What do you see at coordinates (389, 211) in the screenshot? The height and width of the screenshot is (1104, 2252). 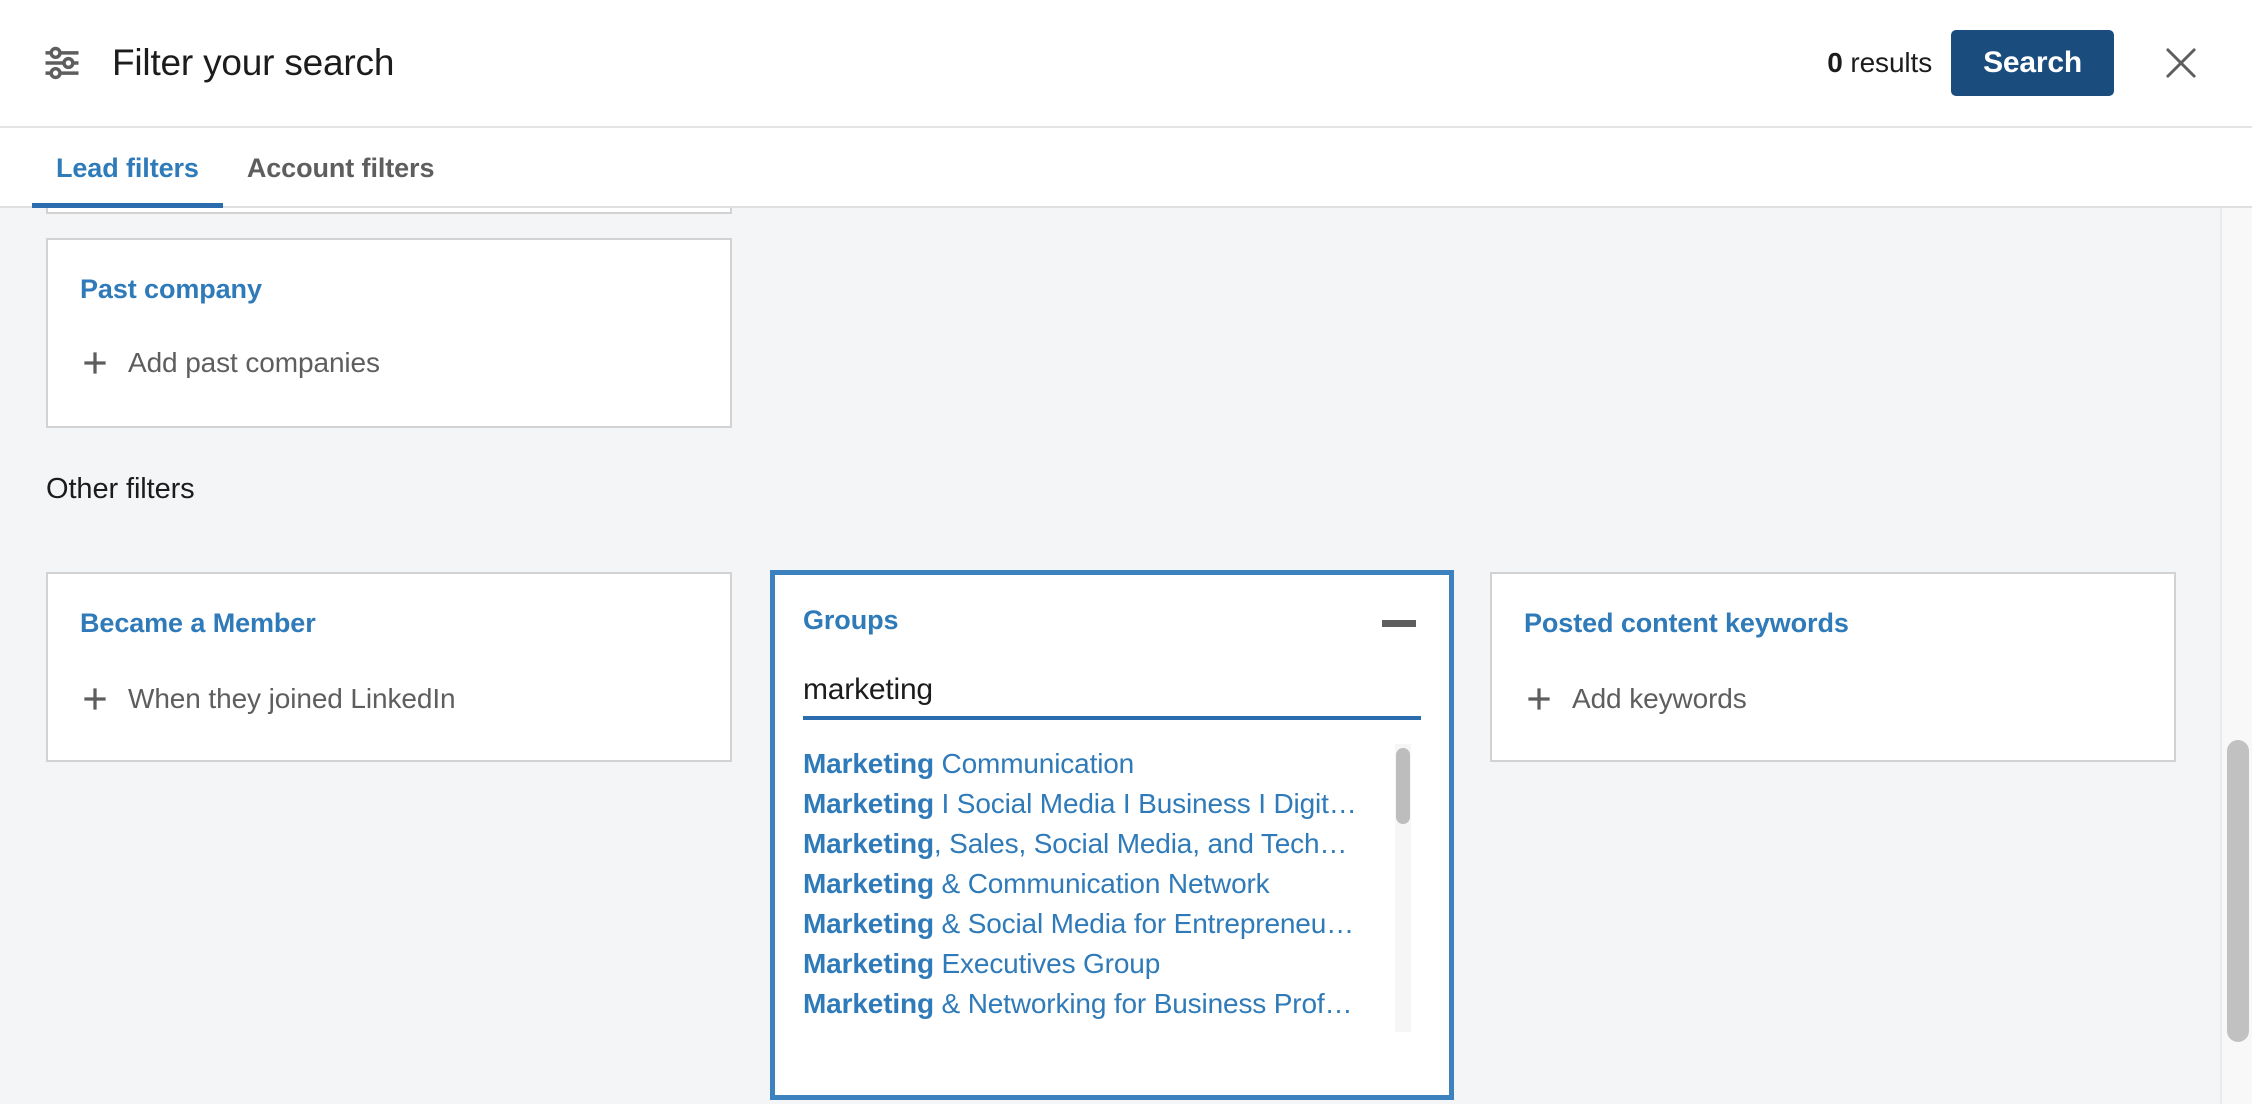 I see `previous-filter-card-edge` at bounding box center [389, 211].